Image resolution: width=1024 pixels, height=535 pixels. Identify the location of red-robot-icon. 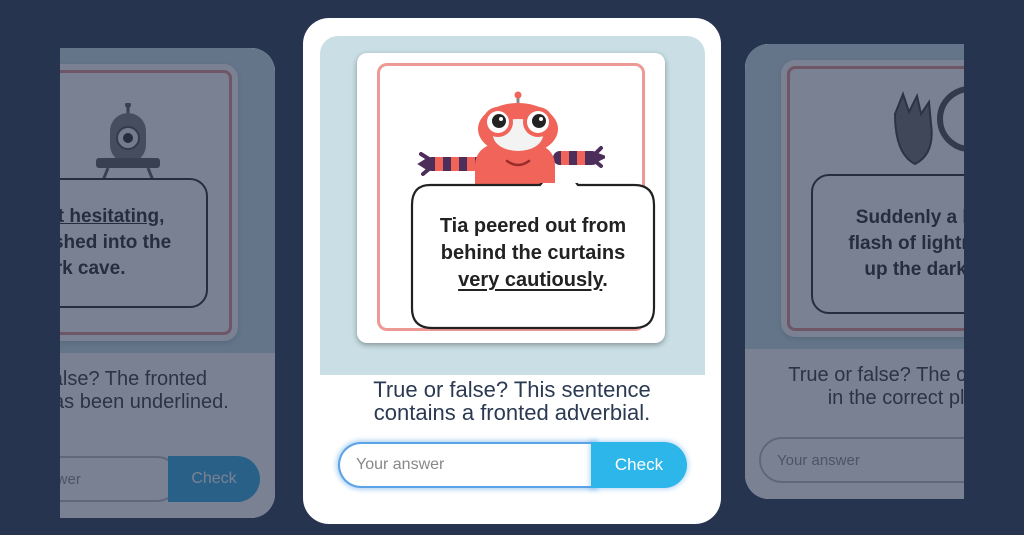
(511, 141).